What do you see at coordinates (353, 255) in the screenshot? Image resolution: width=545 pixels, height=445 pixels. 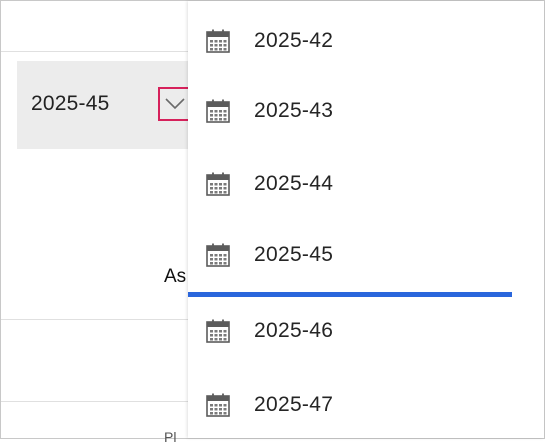 I see `week-option-selected: 2025-45` at bounding box center [353, 255].